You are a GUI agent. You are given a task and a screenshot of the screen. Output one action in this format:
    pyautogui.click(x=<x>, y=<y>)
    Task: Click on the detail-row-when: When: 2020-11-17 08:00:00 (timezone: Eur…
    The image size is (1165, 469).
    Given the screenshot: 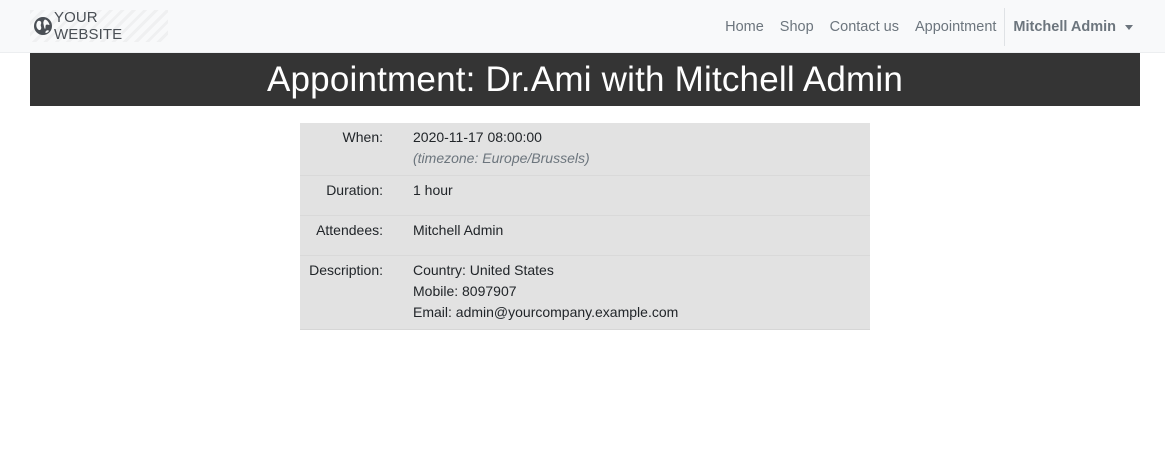 What is the action you would take?
    pyautogui.click(x=585, y=149)
    